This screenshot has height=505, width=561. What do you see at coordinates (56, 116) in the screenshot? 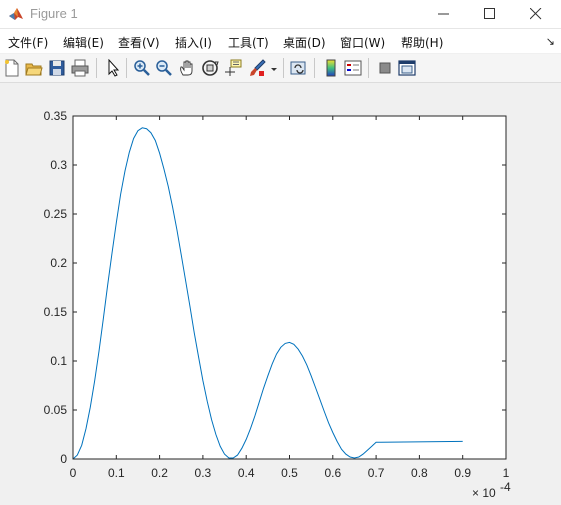
I see `y-tick-label: 0.35` at bounding box center [56, 116].